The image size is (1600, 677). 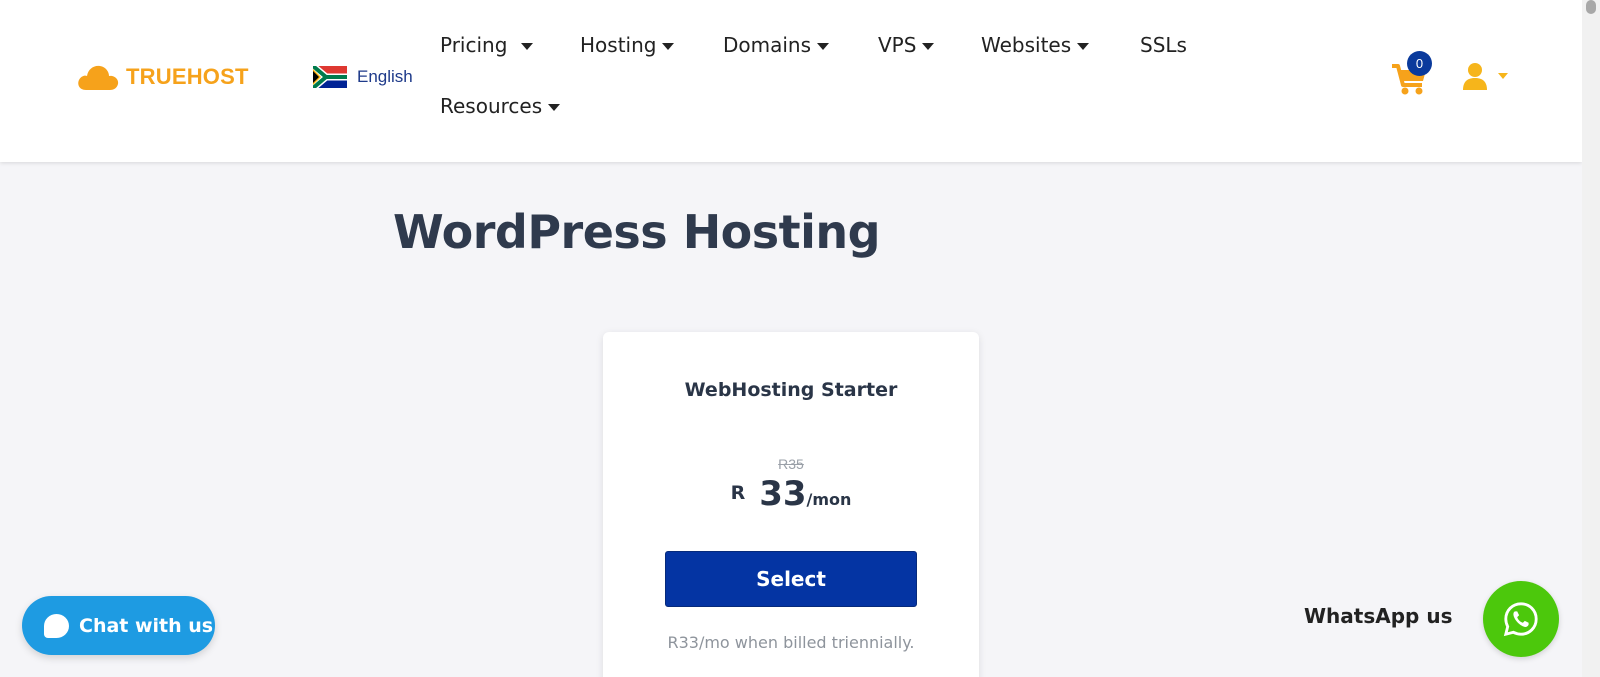 I want to click on nav-hosting-label: Hosting, so click(x=618, y=45).